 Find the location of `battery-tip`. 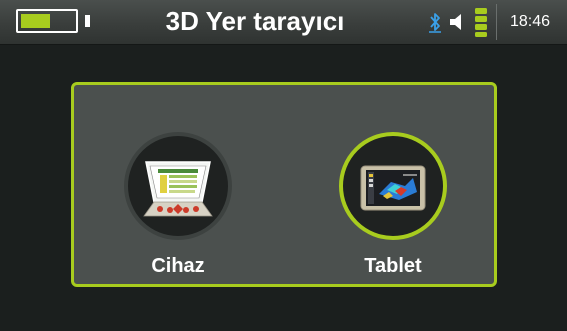

battery-tip is located at coordinates (87, 21).